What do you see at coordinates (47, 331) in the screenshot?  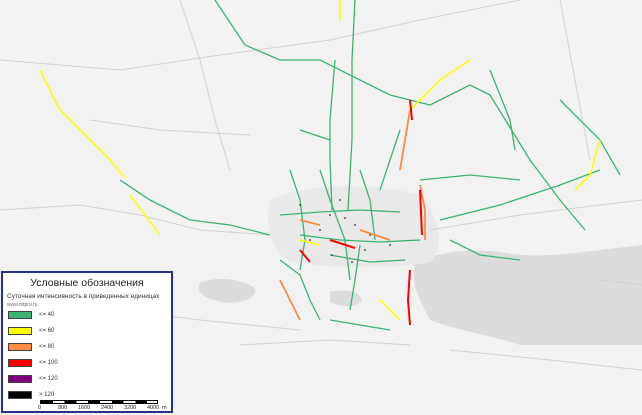 I see `legend-item-label: <= 60` at bounding box center [47, 331].